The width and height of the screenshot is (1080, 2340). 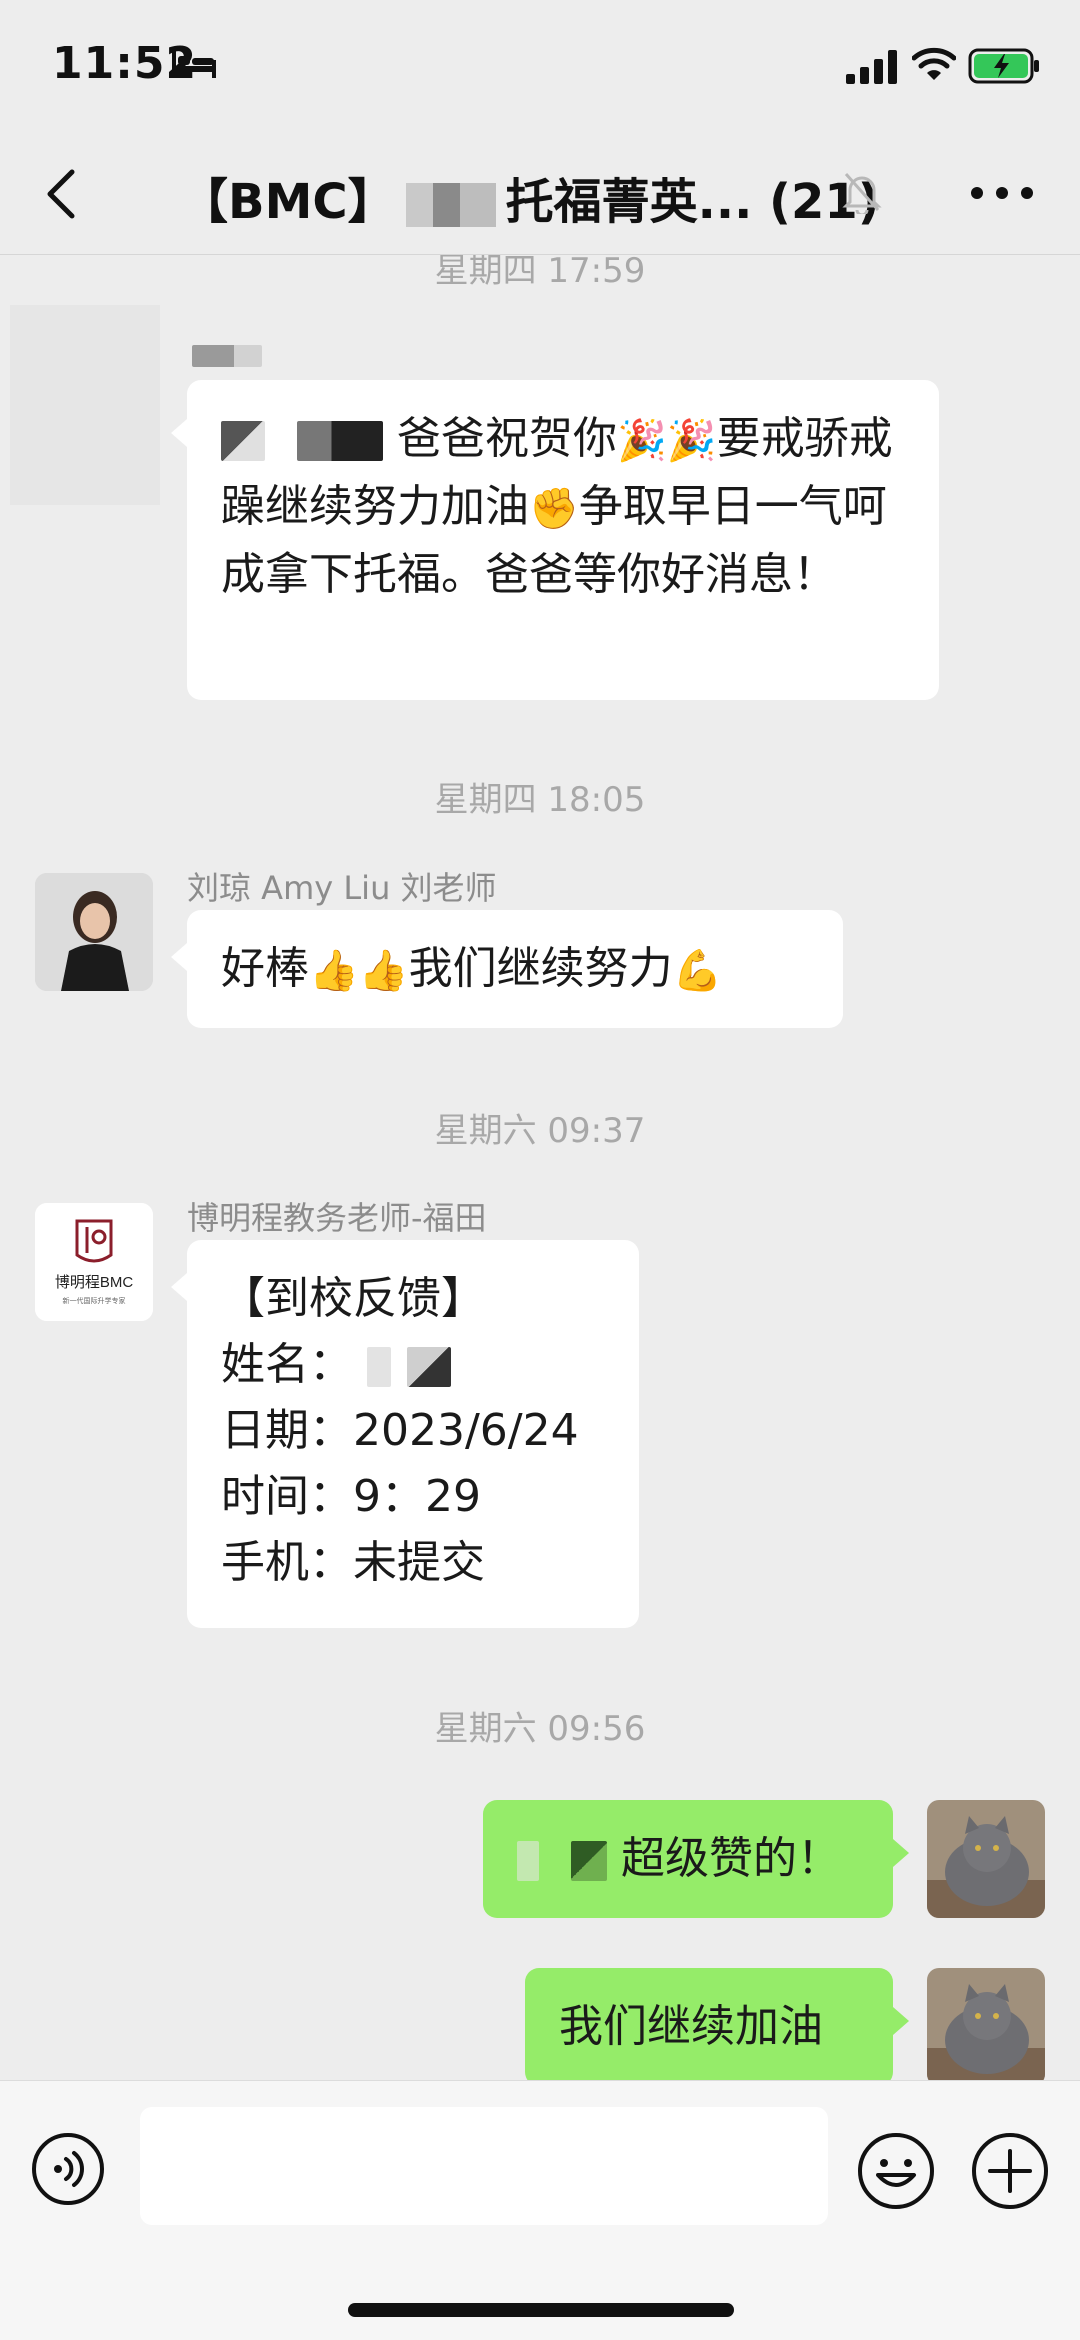 What do you see at coordinates (731, 1858) in the screenshot?
I see `message-text: 超级赞的！` at bounding box center [731, 1858].